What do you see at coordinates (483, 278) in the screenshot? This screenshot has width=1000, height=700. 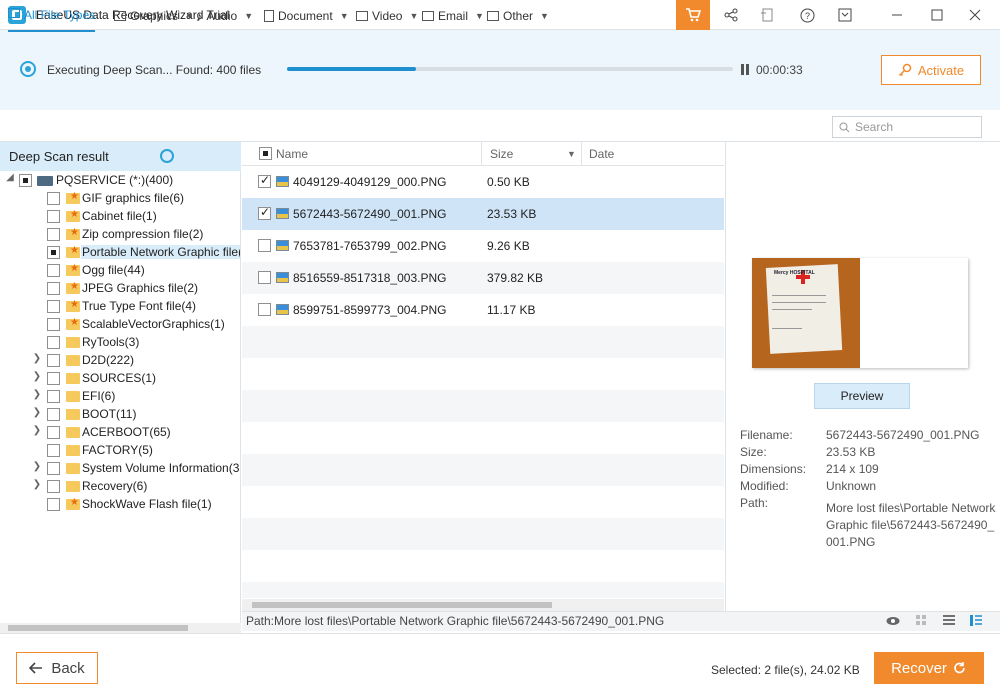 I see `file-row: 8516559-8517318_003.PNG 379.82 KB` at bounding box center [483, 278].